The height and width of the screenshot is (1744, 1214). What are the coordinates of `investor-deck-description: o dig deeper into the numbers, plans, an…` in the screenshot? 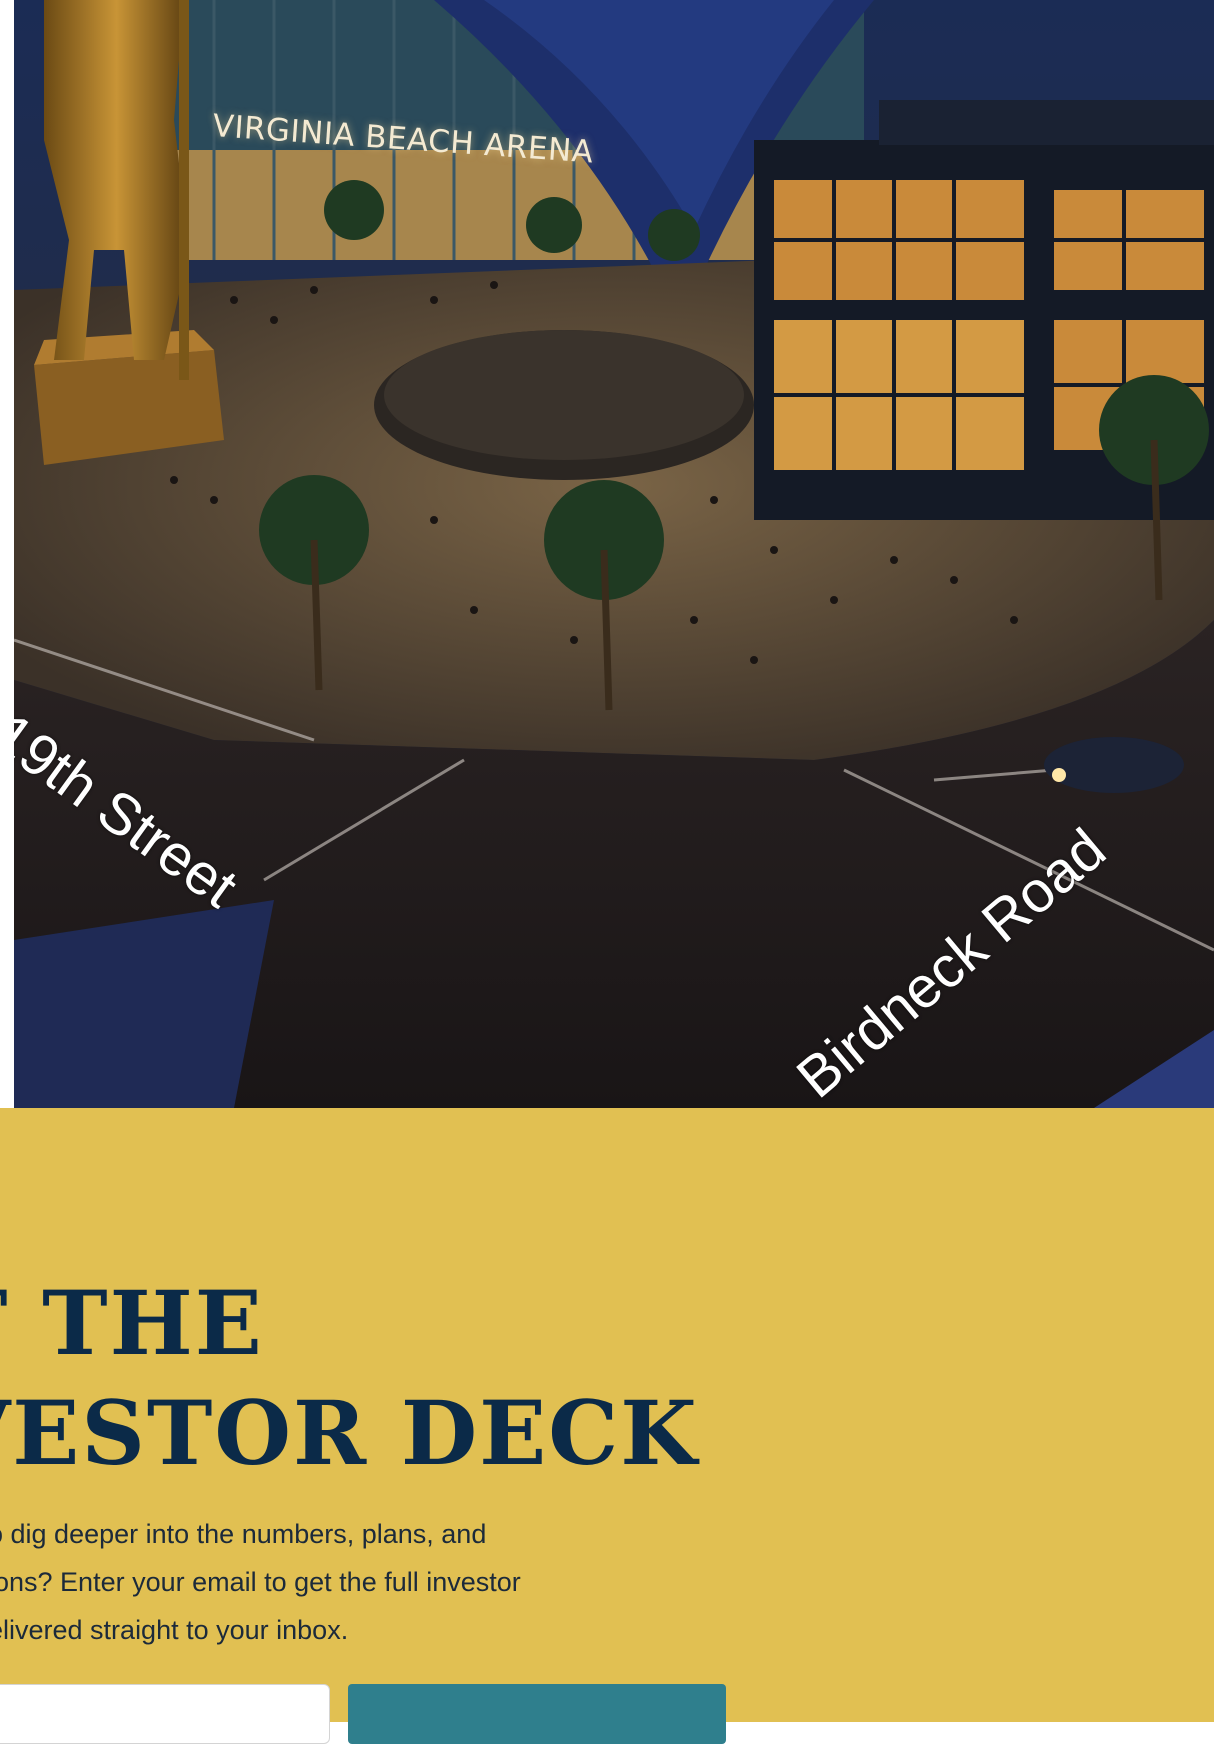 It's located at (329, 1582).